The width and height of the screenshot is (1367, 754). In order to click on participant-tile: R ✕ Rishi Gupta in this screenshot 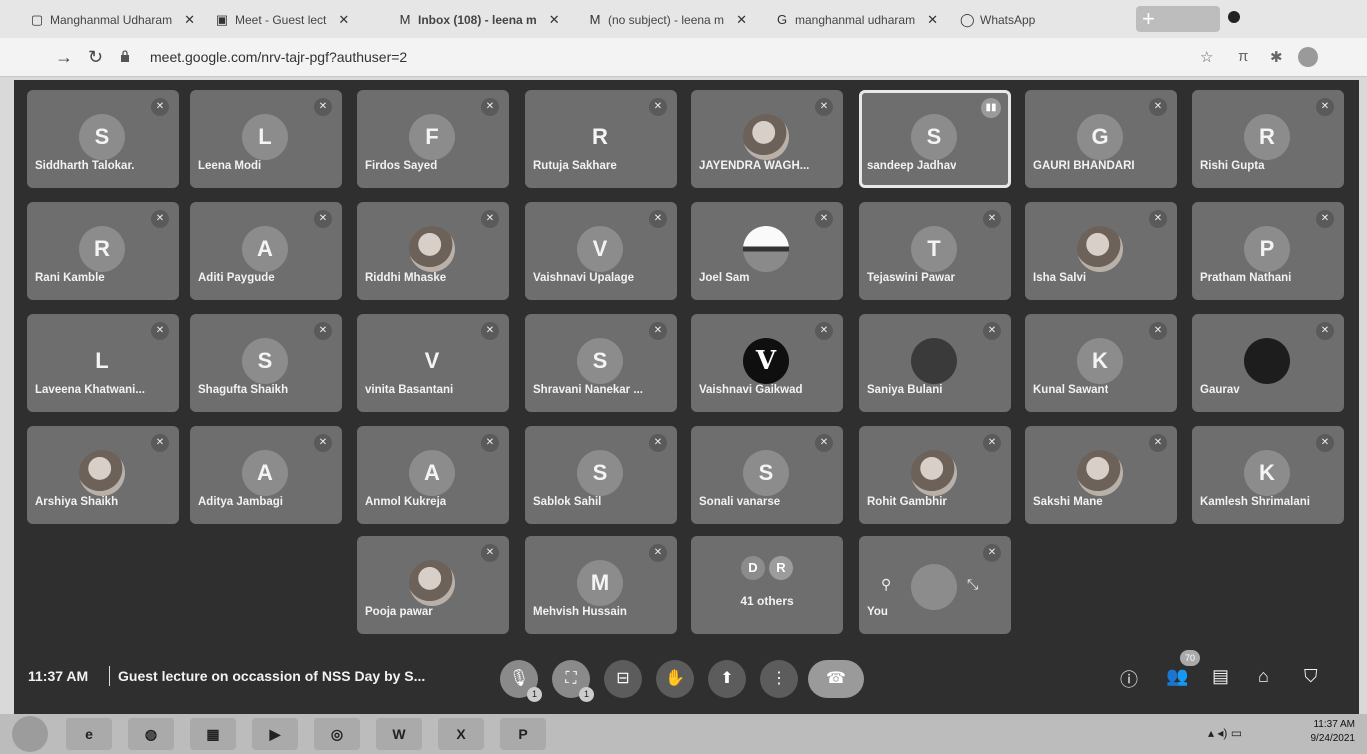, I will do `click(1268, 139)`.